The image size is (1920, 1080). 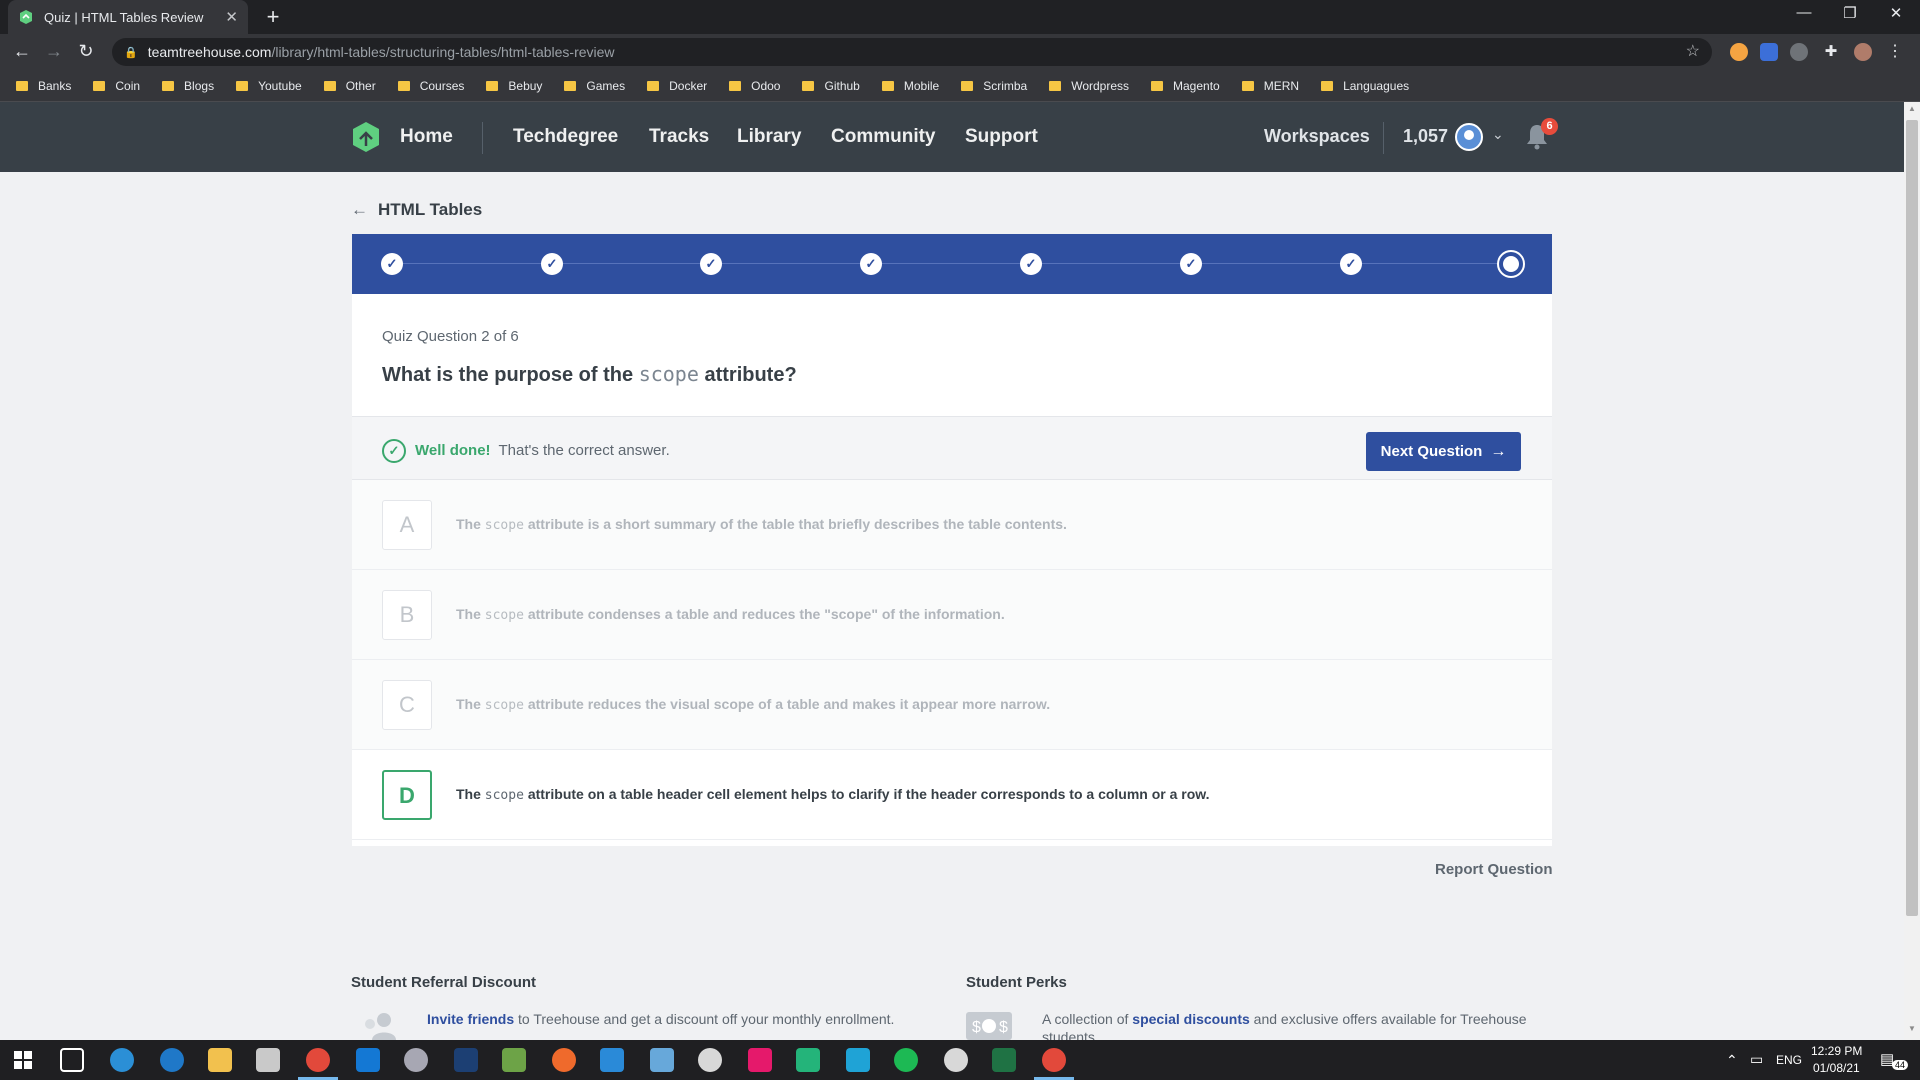 What do you see at coordinates (172, 1060) in the screenshot?
I see `internet-explorer-icon` at bounding box center [172, 1060].